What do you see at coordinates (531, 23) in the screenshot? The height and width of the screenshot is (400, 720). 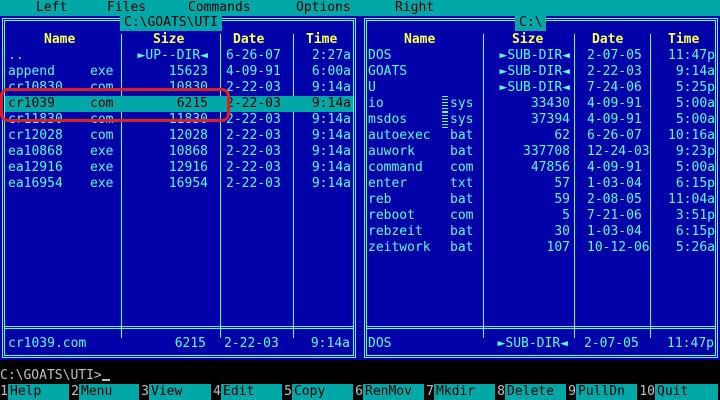 I see `right-panel-path: C:\` at bounding box center [531, 23].